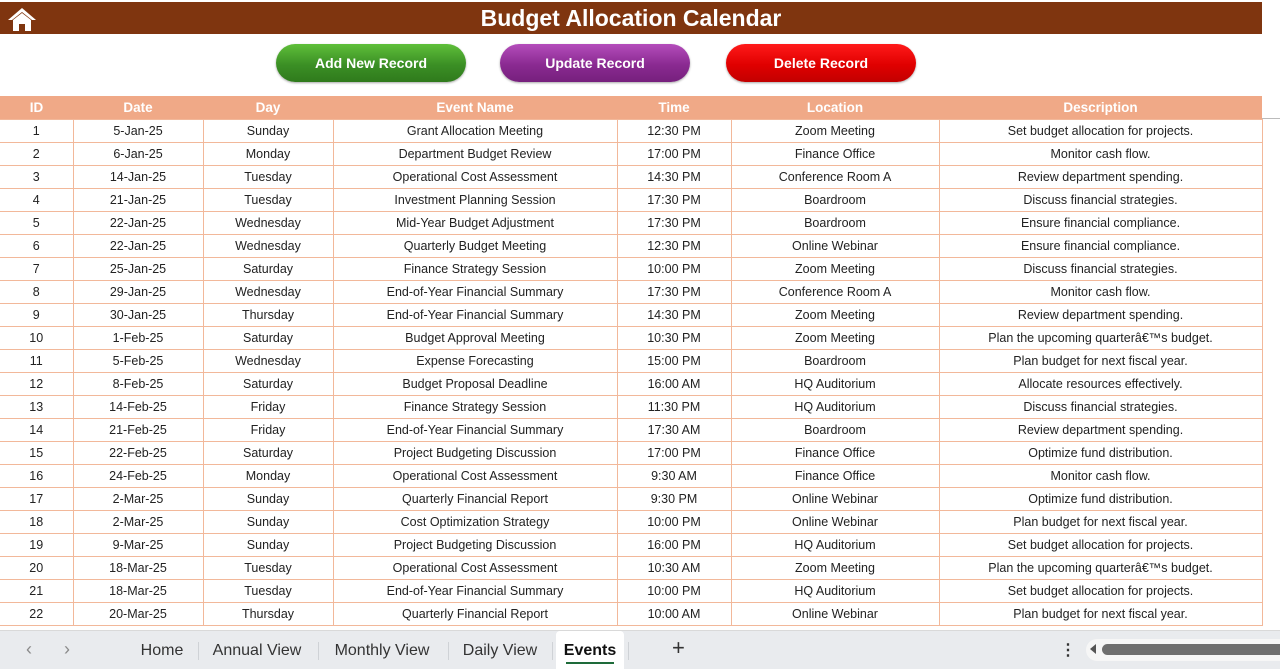  What do you see at coordinates (268, 107) in the screenshot?
I see `column-header-day: Day` at bounding box center [268, 107].